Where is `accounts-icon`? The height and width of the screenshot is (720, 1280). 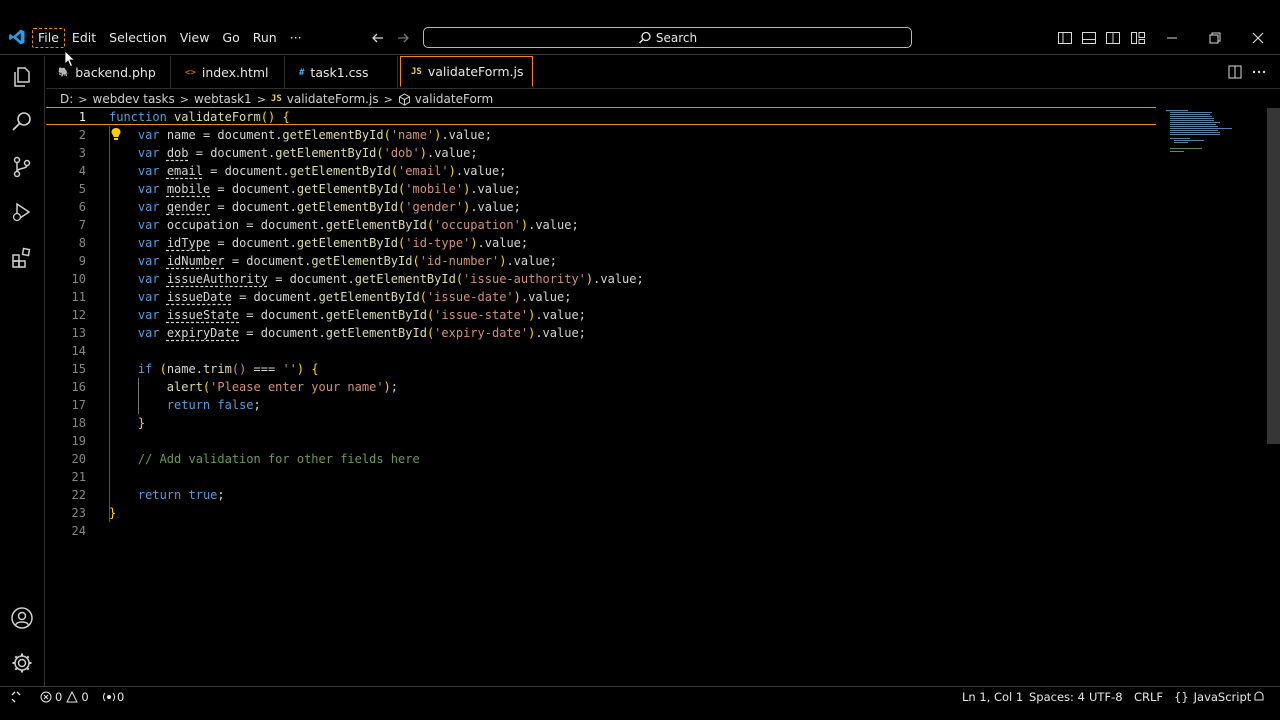
accounts-icon is located at coordinates (22, 618).